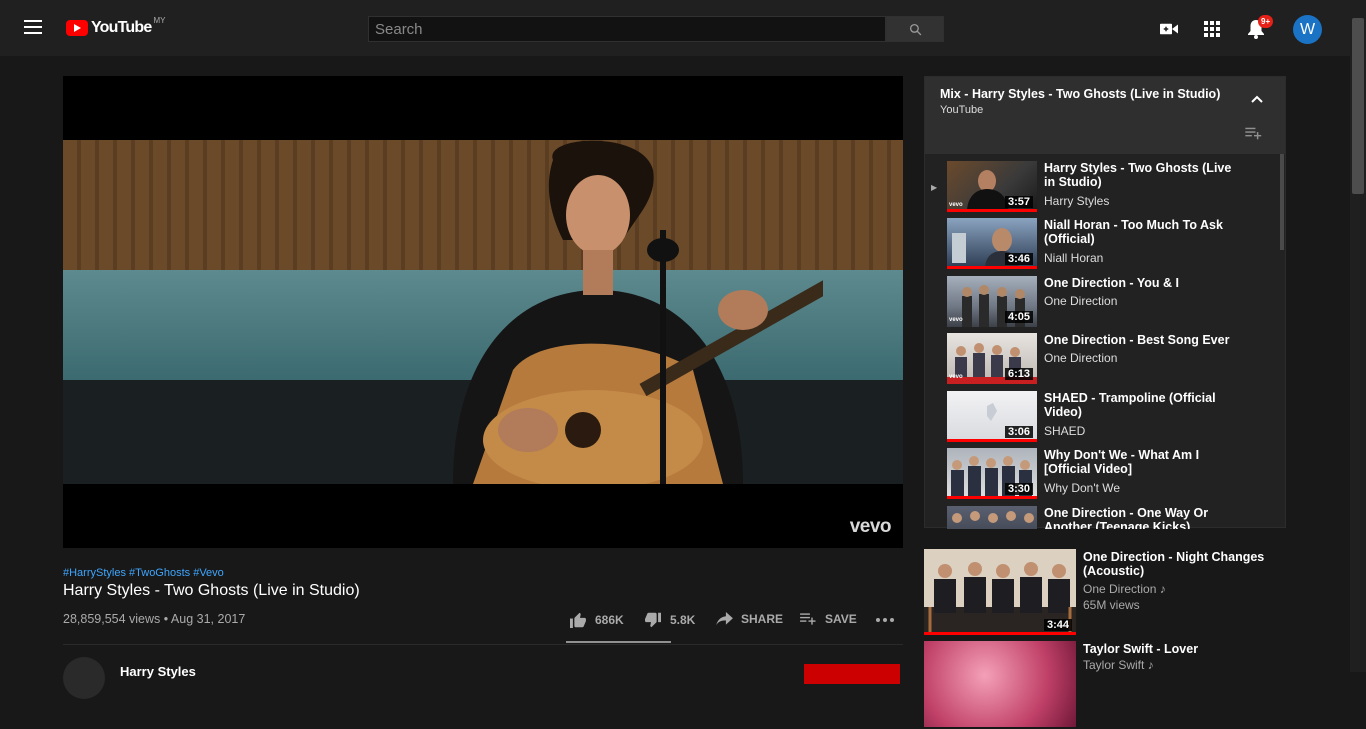 The height and width of the screenshot is (729, 1366). Describe the element at coordinates (84, 678) in the screenshot. I see `channel-avatar` at that location.